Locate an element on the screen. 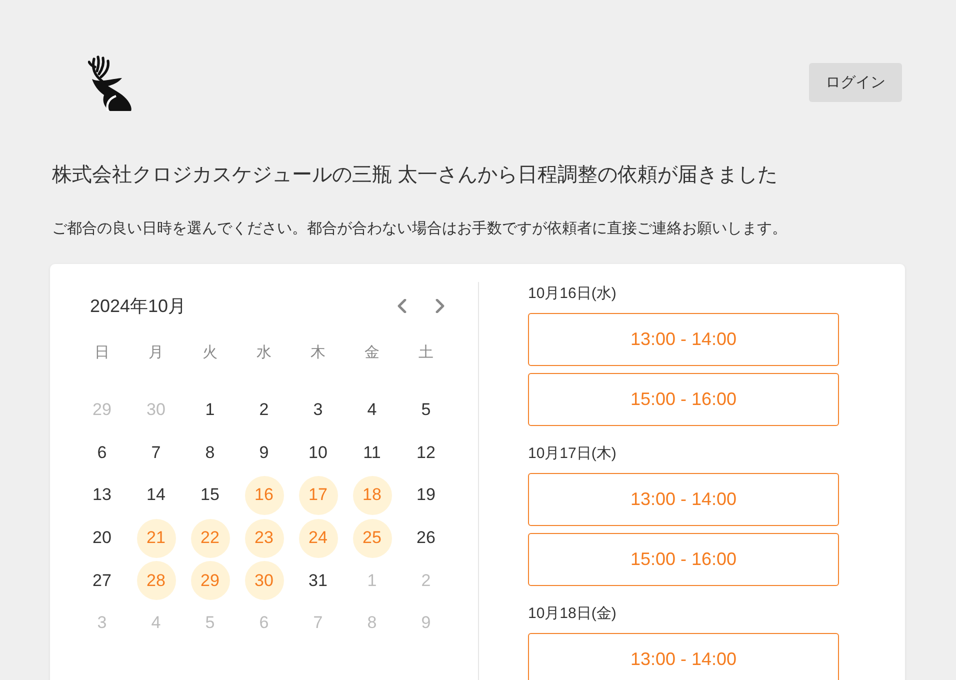 This screenshot has width=956, height=680. weekday-label: 水 is located at coordinates (264, 352).